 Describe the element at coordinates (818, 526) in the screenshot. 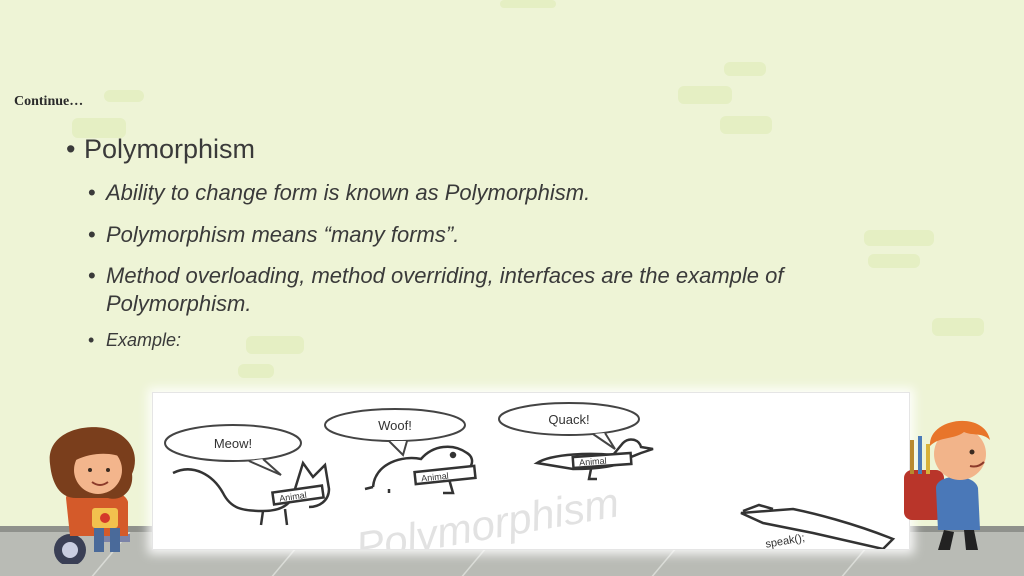

I see `pointing-hand-drawing` at that location.